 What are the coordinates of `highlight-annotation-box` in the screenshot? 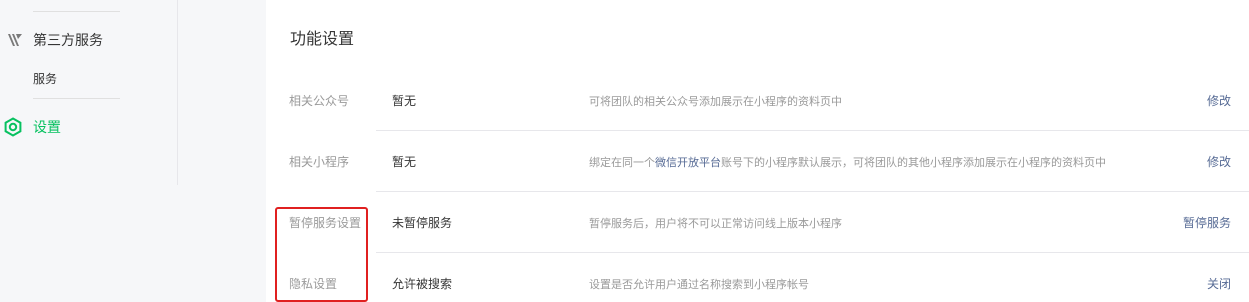 It's located at (321, 254).